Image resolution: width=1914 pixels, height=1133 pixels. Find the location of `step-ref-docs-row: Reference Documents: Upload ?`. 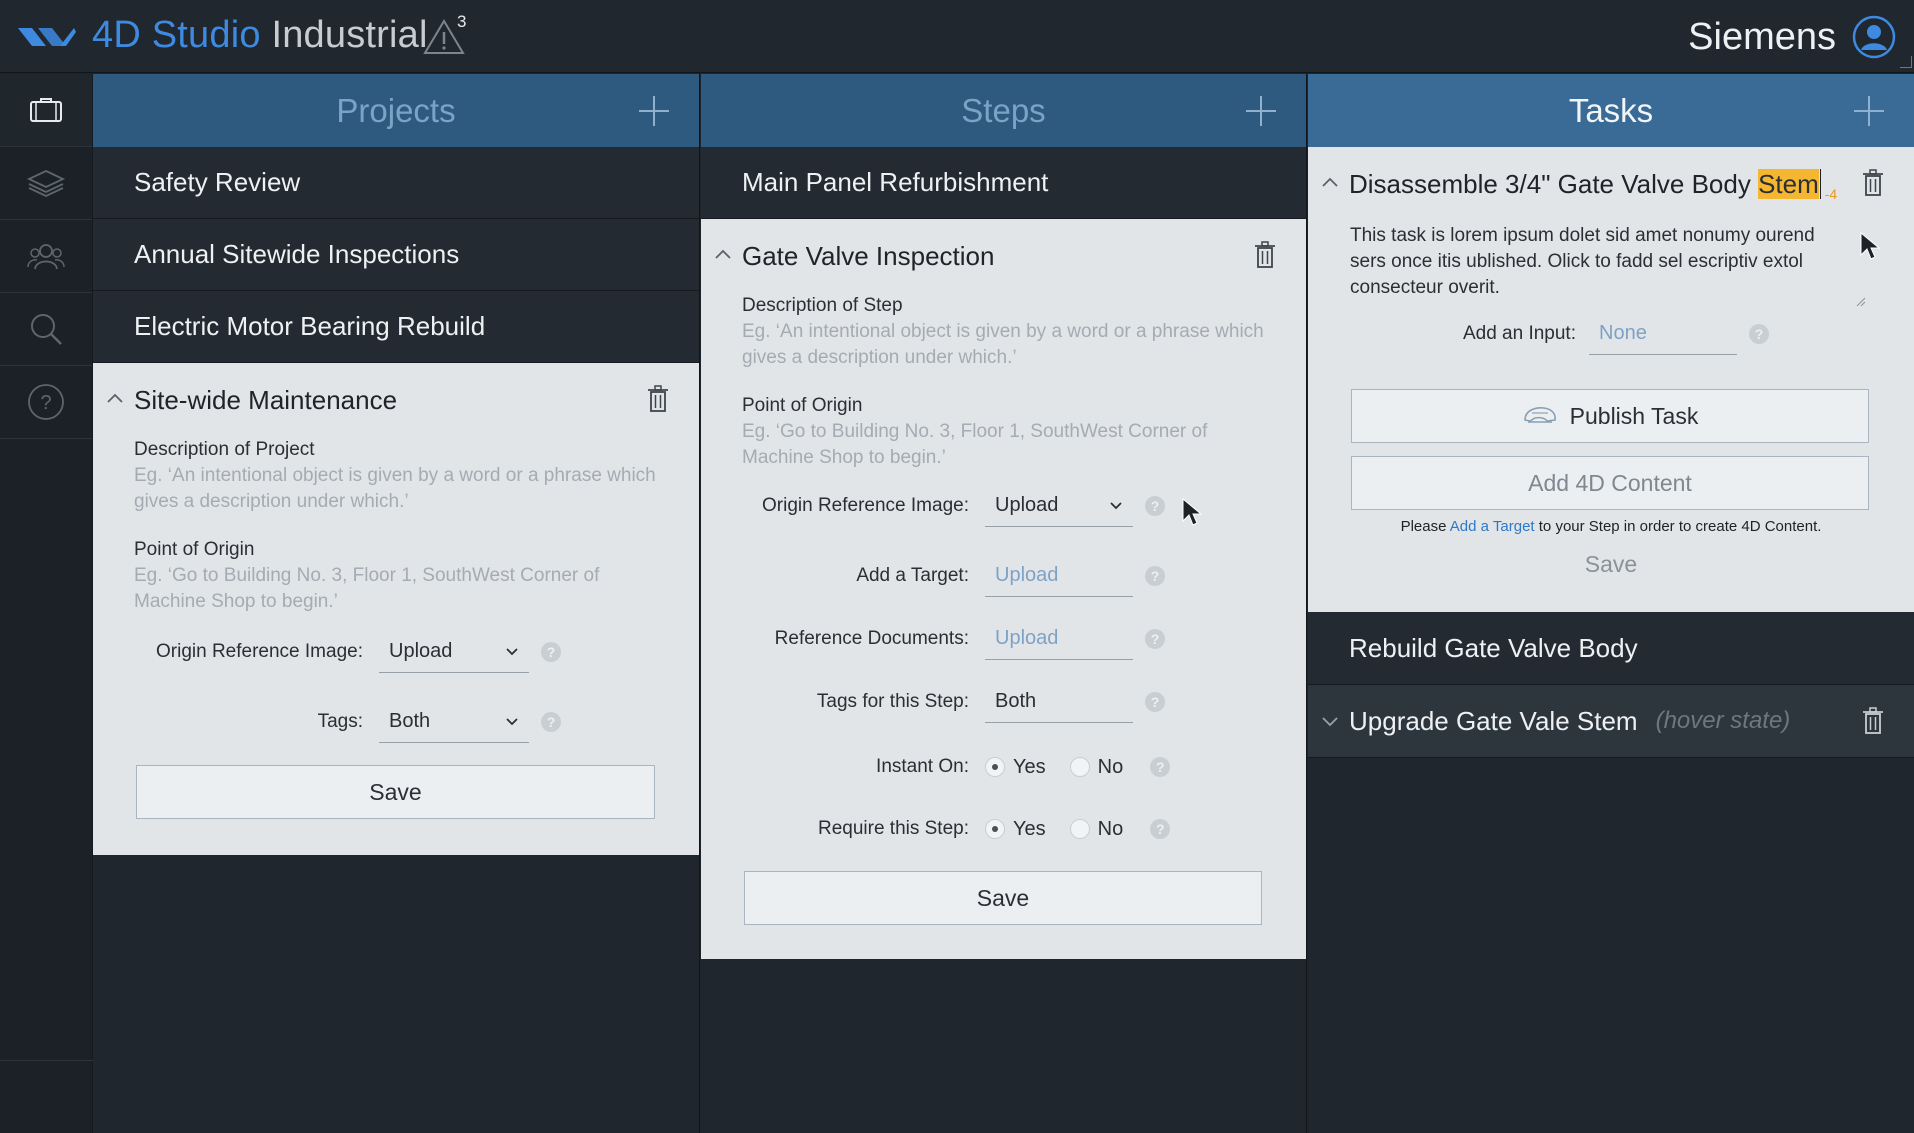

step-ref-docs-row: Reference Documents: Upload ? is located at coordinates (933, 639).